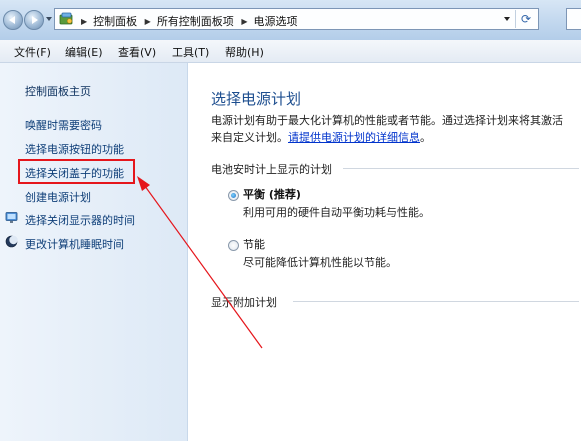 The width and height of the screenshot is (581, 441). What do you see at coordinates (202, 265) in the screenshot?
I see `annotation-arrow-line` at bounding box center [202, 265].